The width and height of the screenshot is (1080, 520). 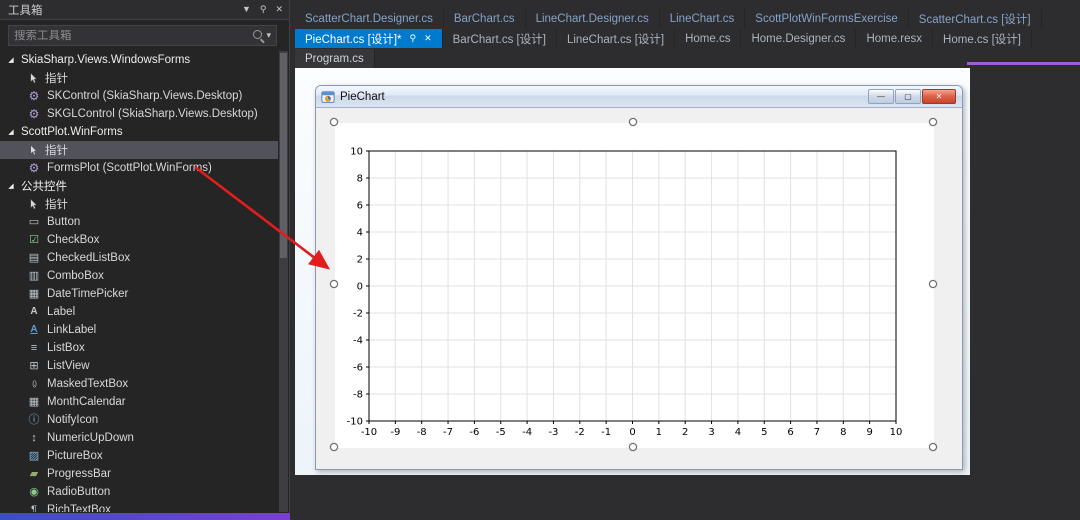 What do you see at coordinates (799, 38) in the screenshot?
I see `tab-home-designer-cs: Home.Designer.cs` at bounding box center [799, 38].